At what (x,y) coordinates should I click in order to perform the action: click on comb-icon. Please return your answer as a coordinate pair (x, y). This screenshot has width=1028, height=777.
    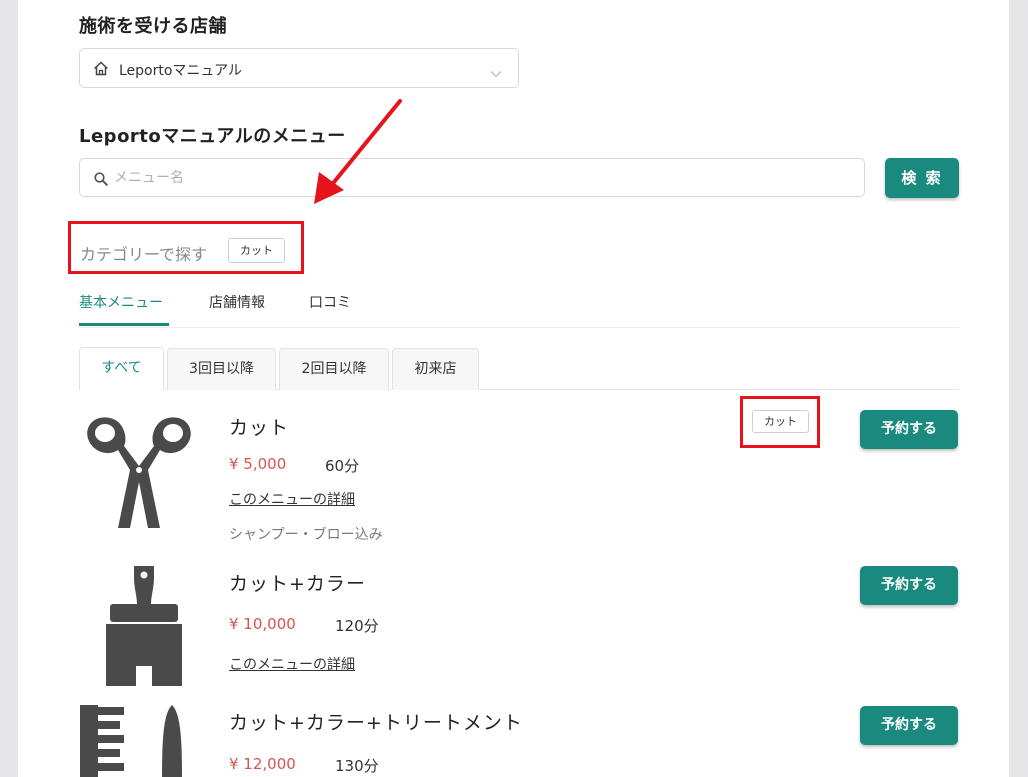
    Looking at the image, I should click on (136, 741).